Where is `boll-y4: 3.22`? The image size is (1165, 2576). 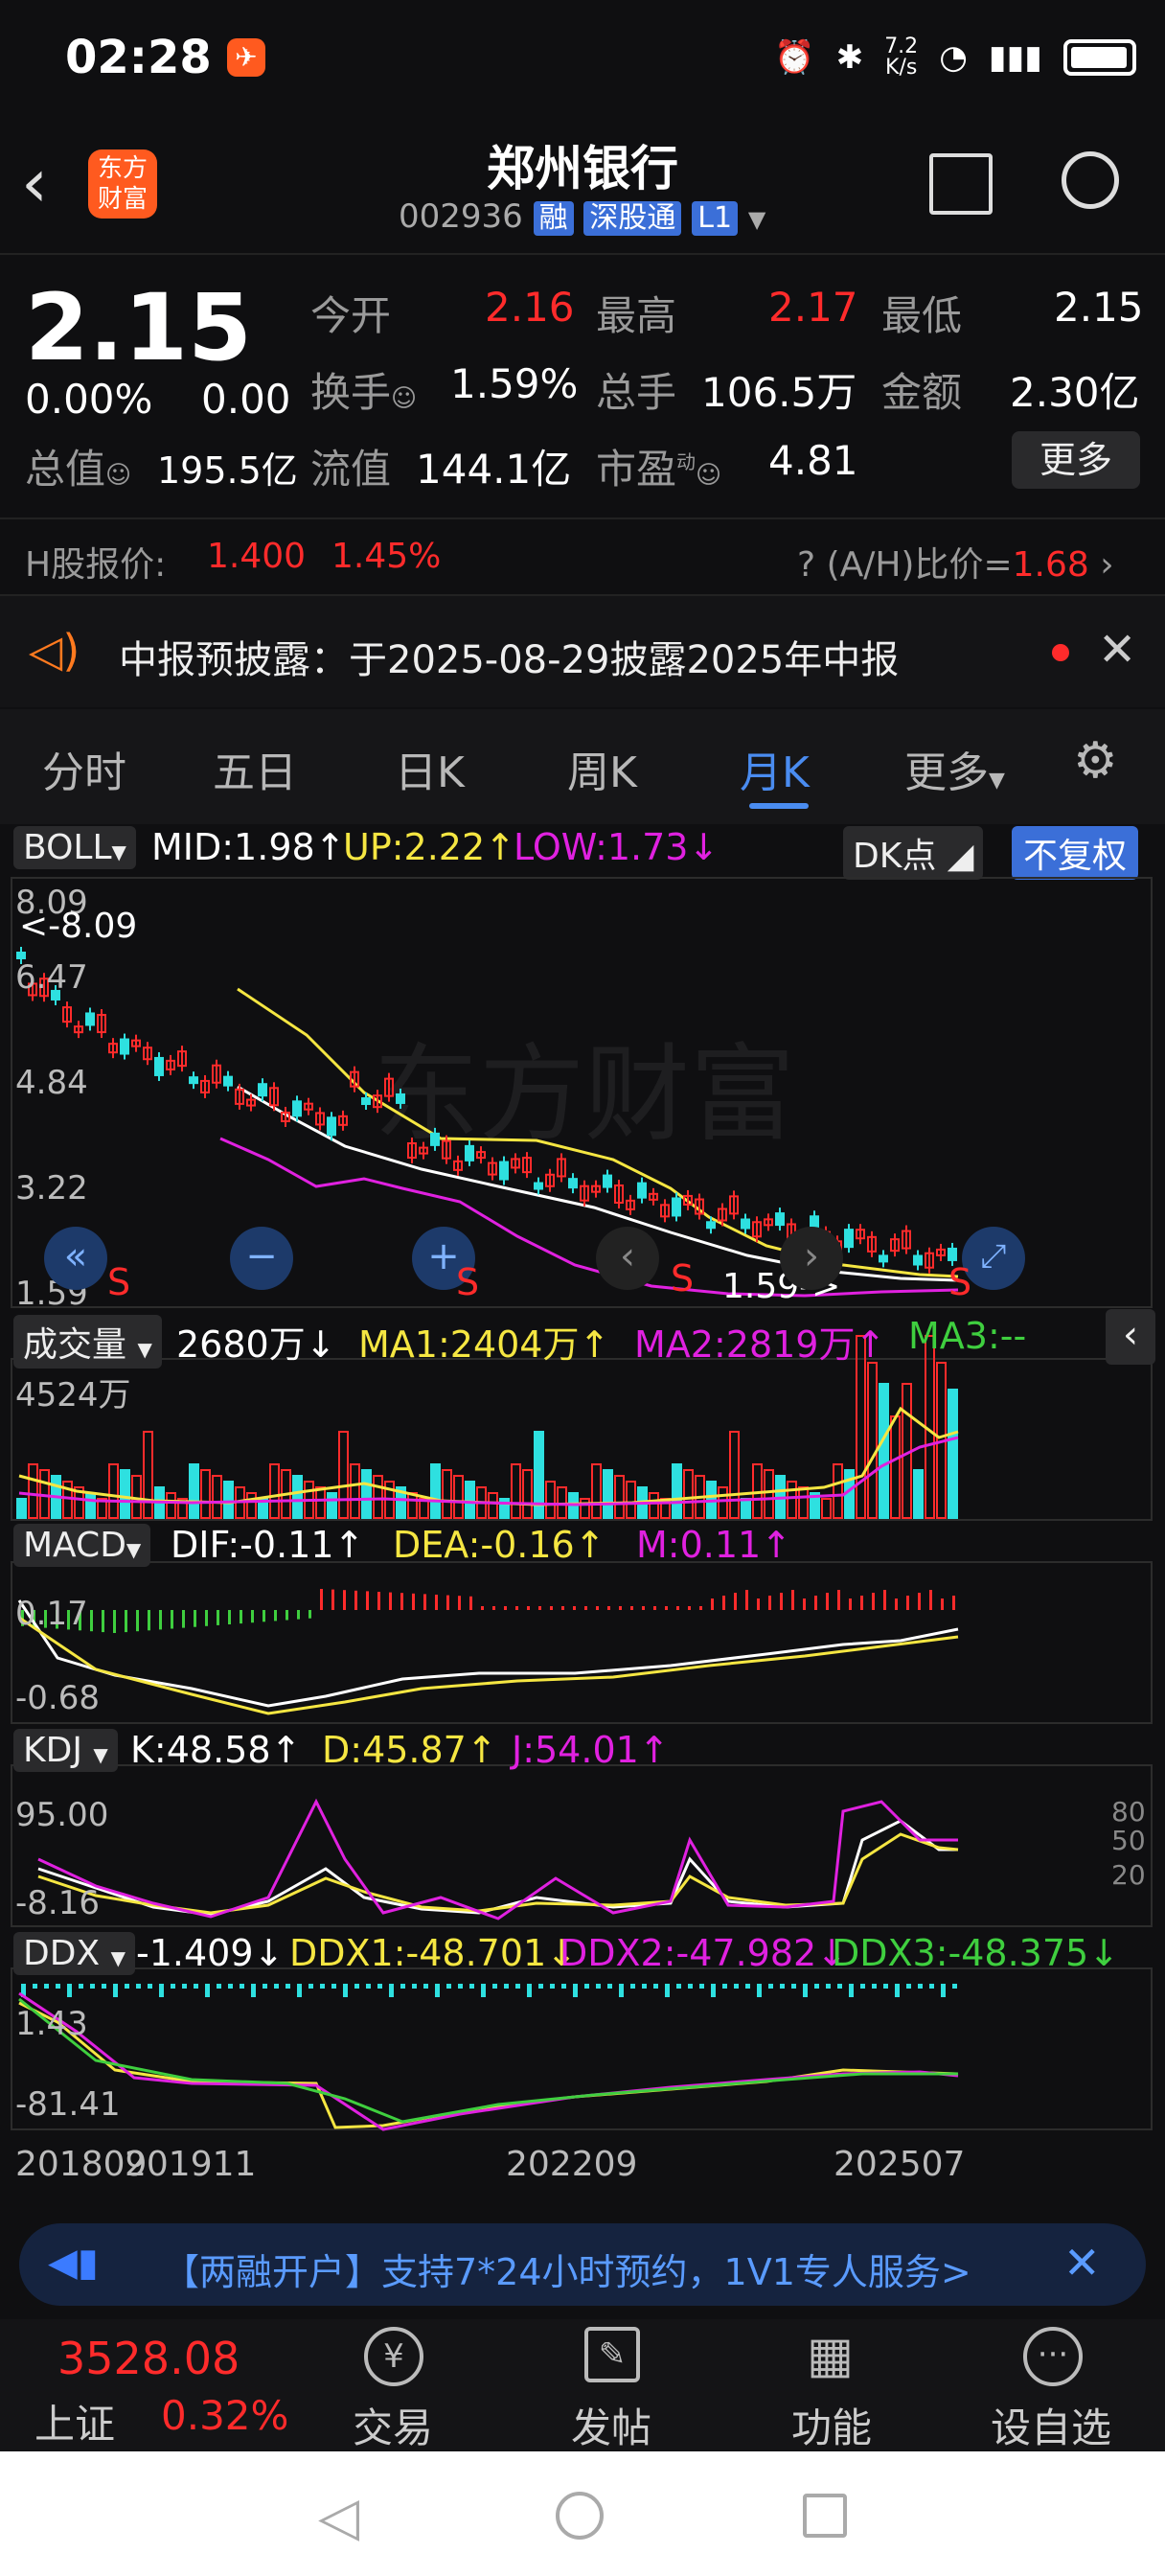 boll-y4: 3.22 is located at coordinates (51, 1188).